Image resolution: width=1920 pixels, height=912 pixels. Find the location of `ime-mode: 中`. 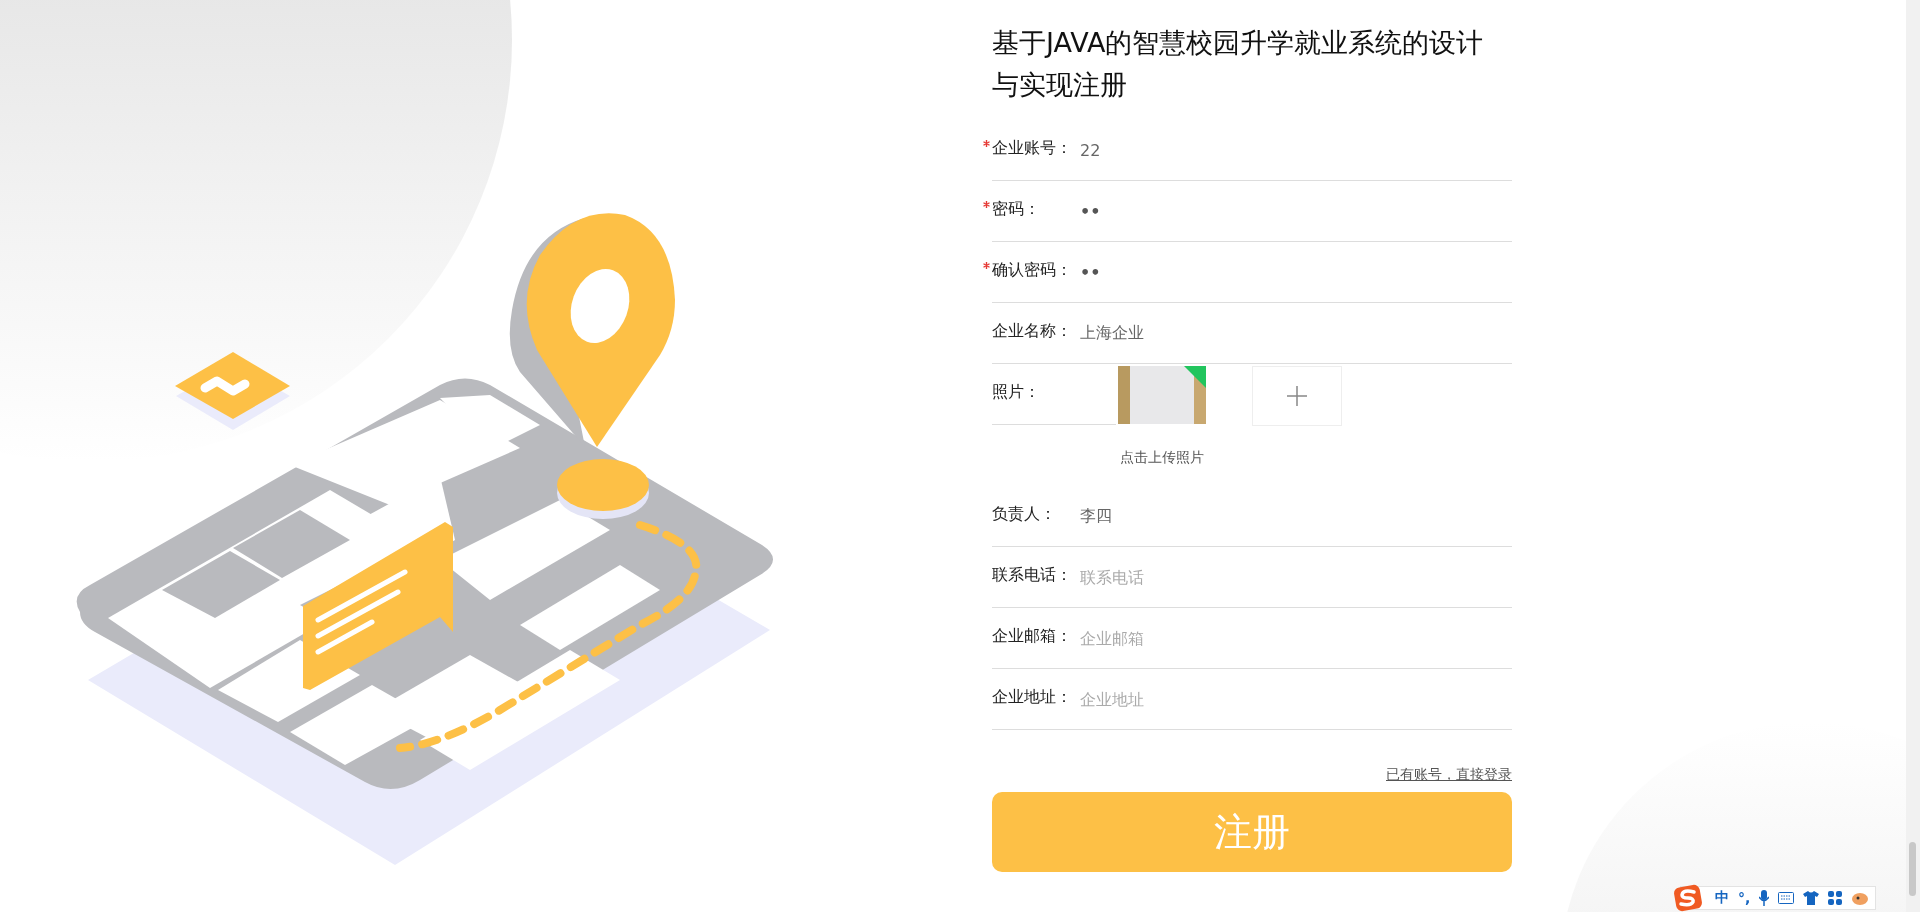

ime-mode: 中 is located at coordinates (1722, 898).